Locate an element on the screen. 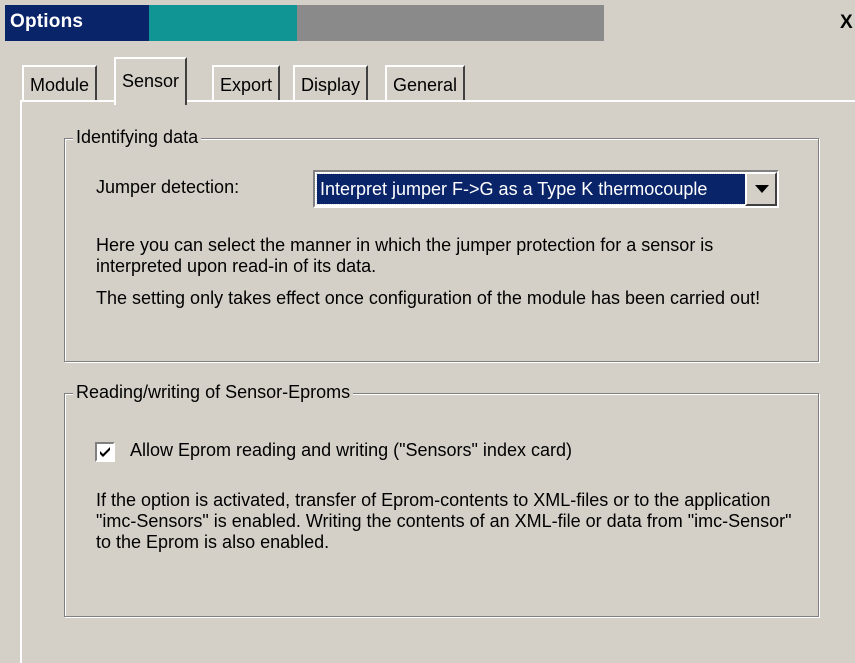 The image size is (855, 663). tab-export: Export is located at coordinates (246, 83).